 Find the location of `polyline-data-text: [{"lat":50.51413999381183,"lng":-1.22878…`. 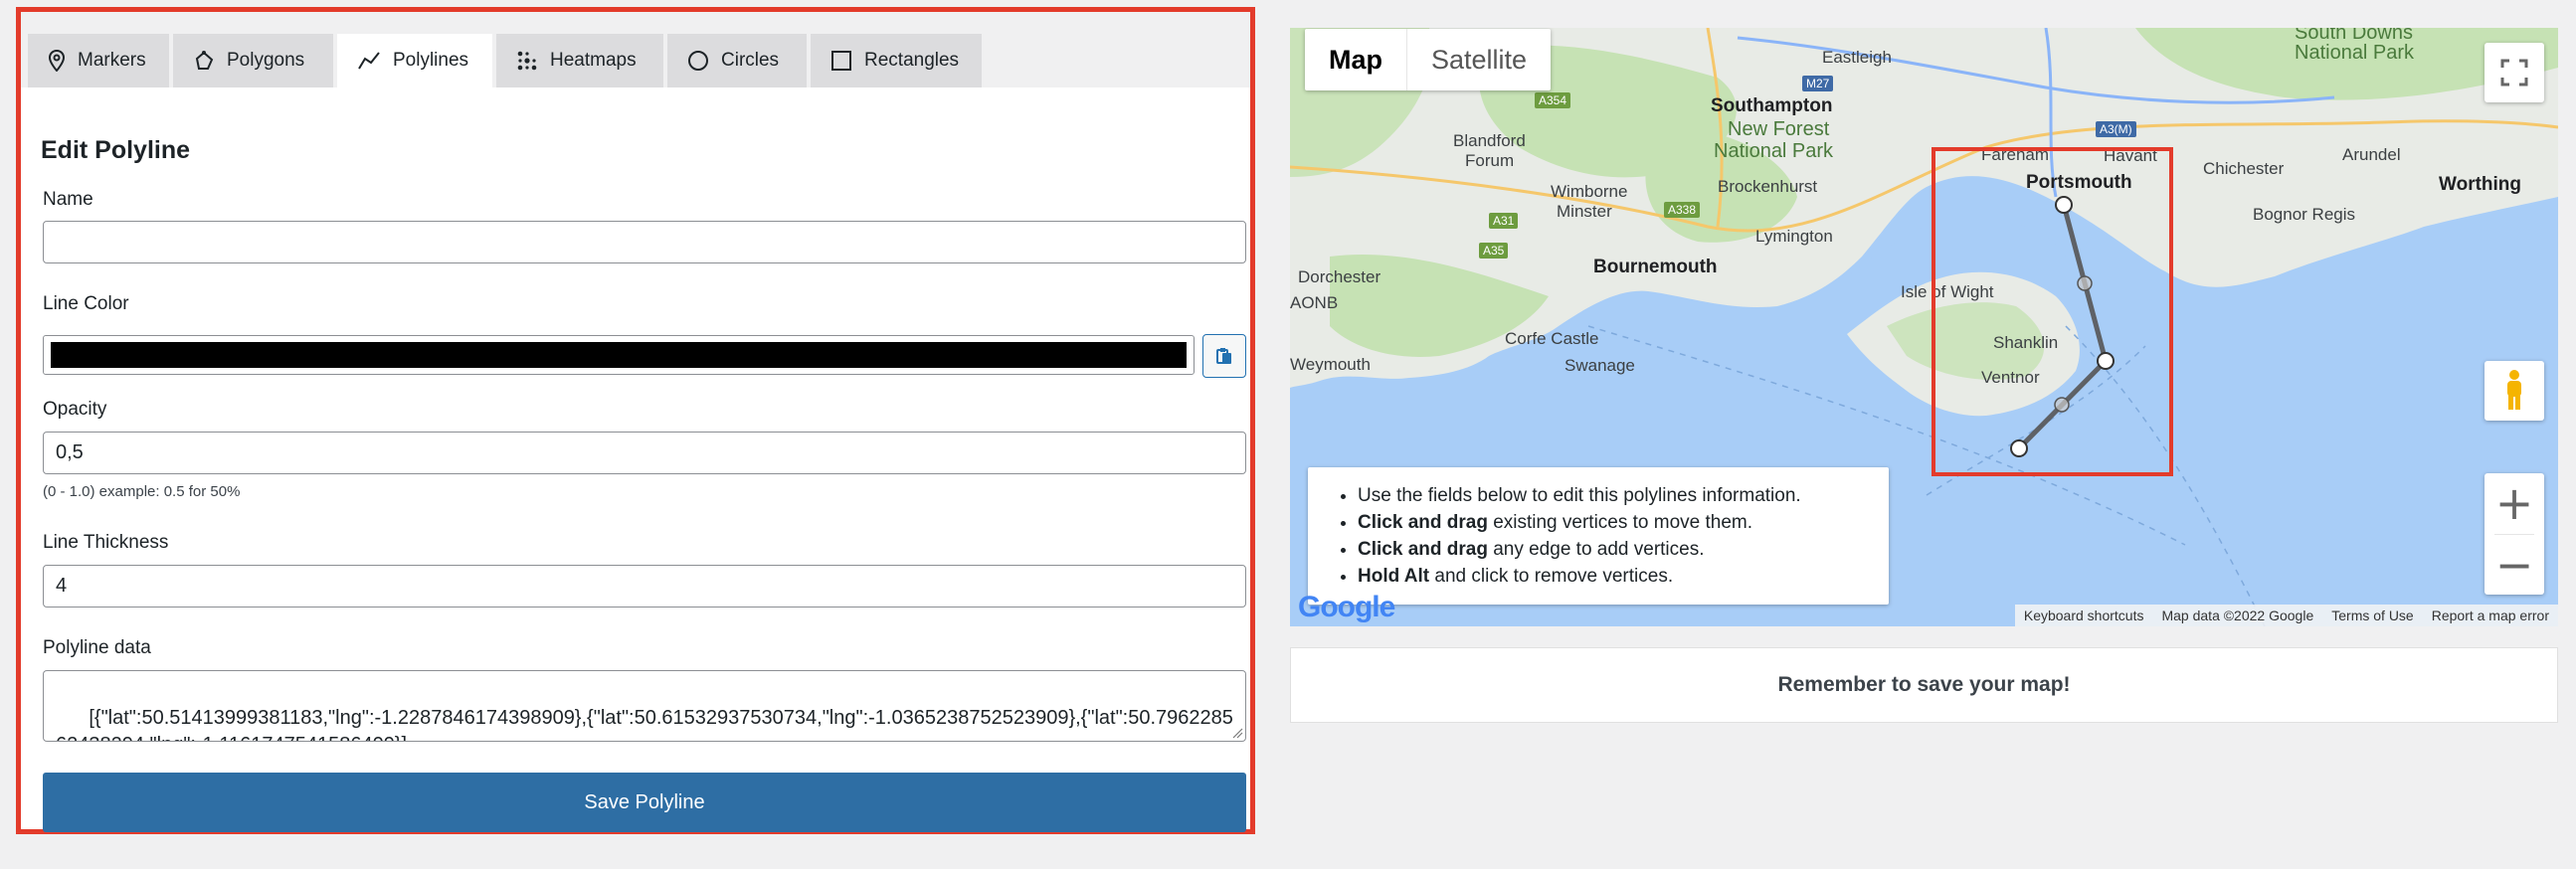

polyline-data-text: [{"lat":50.51413999381183,"lng":-1.22878… is located at coordinates (644, 724).